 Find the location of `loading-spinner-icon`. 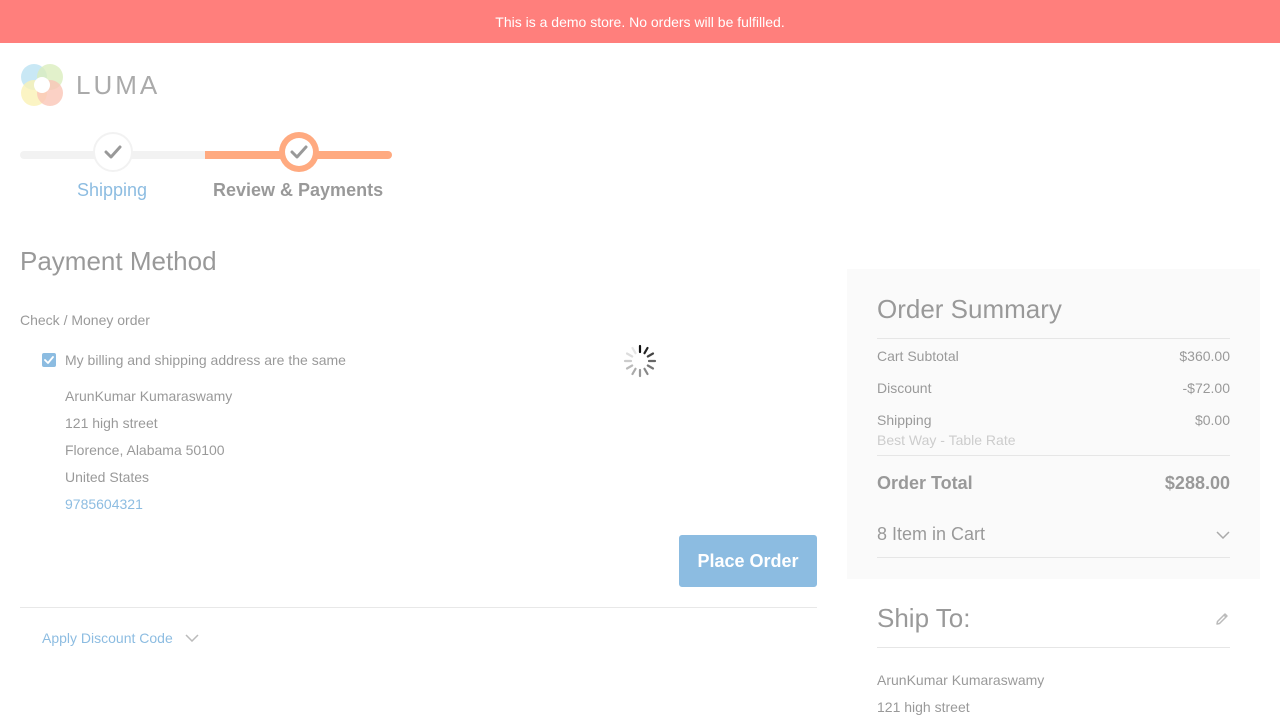

loading-spinner-icon is located at coordinates (640, 361).